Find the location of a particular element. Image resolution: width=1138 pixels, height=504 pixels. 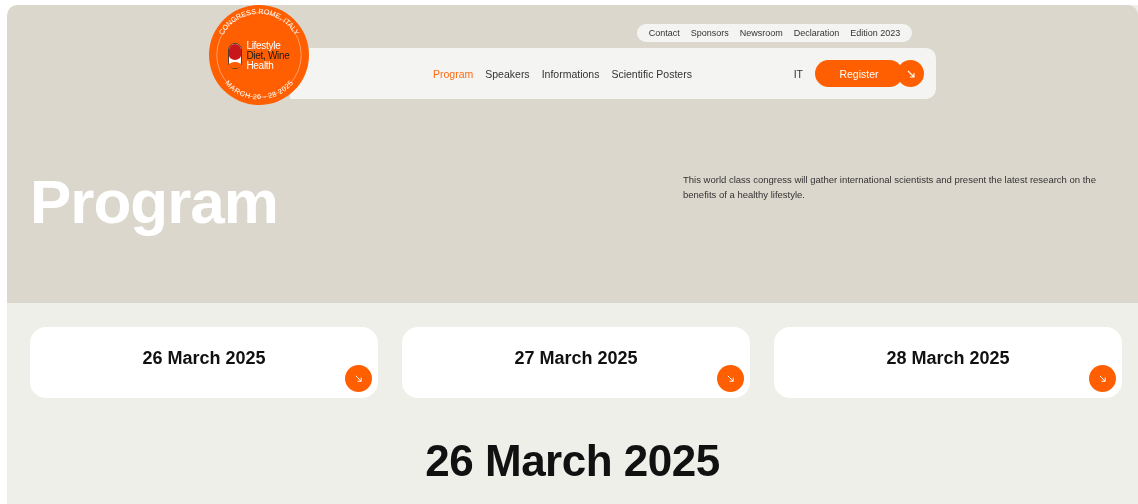

hero-description: This world class congress will gather international scientists and present the latest research on the benefits of a healthy lifestyle. is located at coordinates (890, 187).